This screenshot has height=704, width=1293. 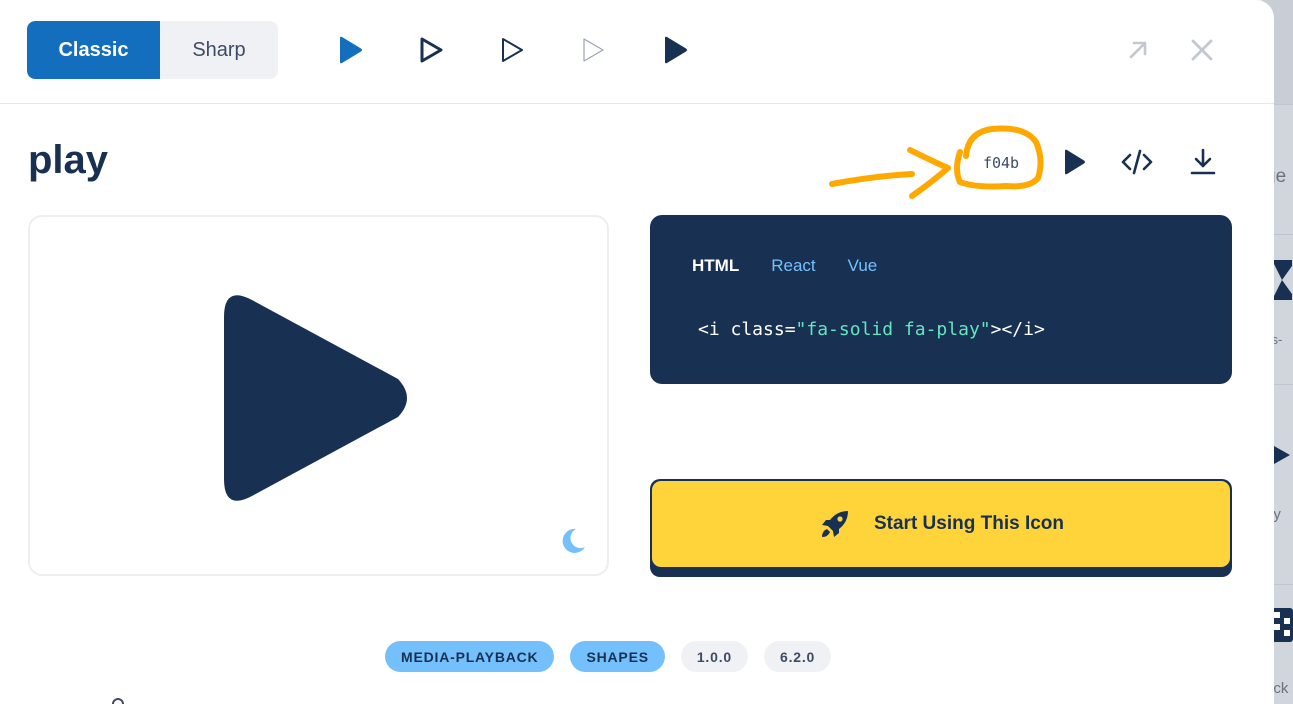 What do you see at coordinates (1137, 162) in the screenshot?
I see `code-copy-icon` at bounding box center [1137, 162].